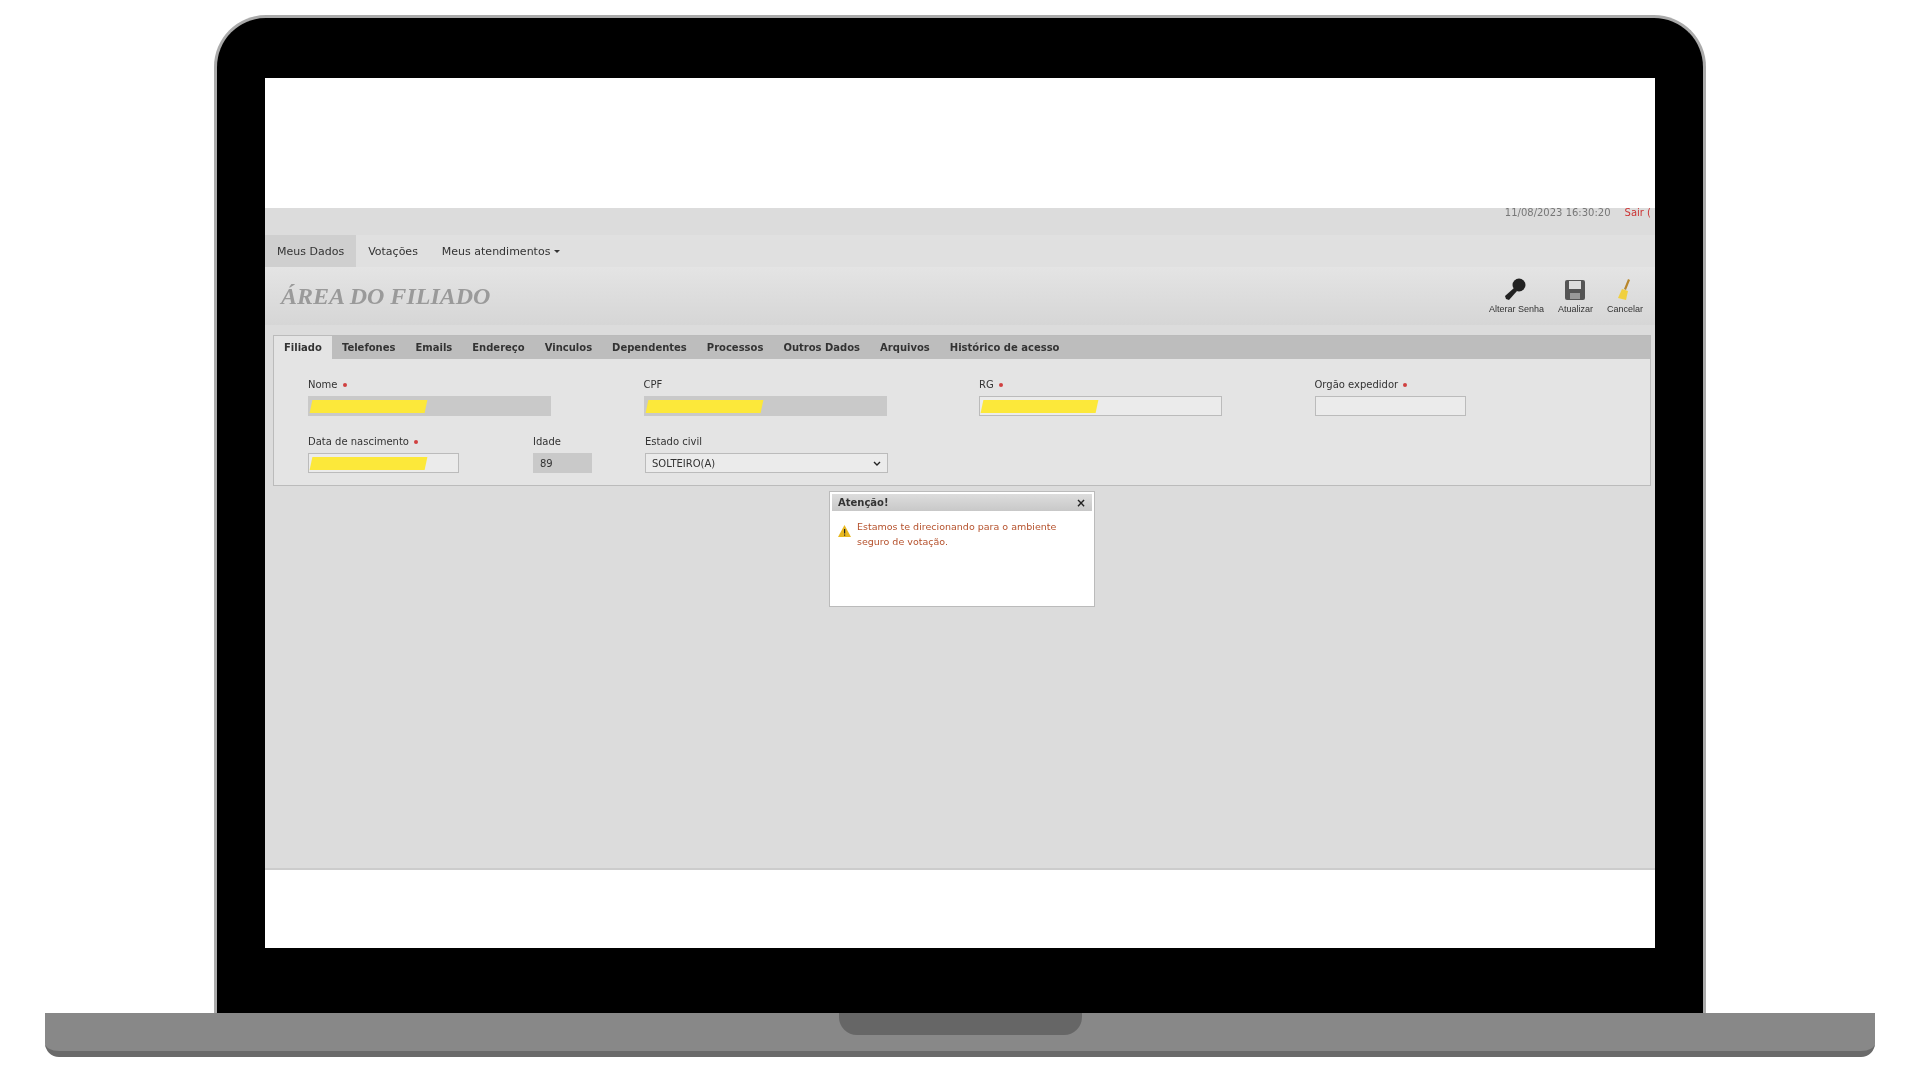  What do you see at coordinates (1356, 384) in the screenshot?
I see `field-label: Orgão expedidor` at bounding box center [1356, 384].